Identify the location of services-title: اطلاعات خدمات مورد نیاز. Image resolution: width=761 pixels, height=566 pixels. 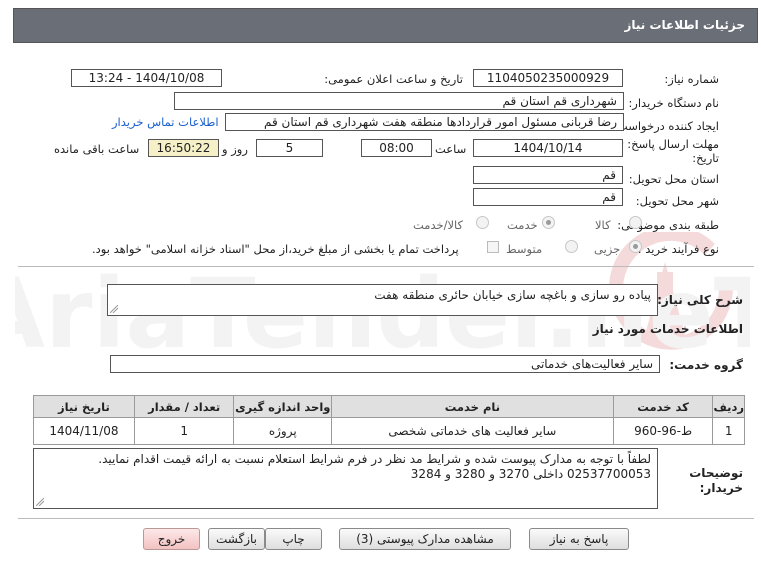
(667, 329).